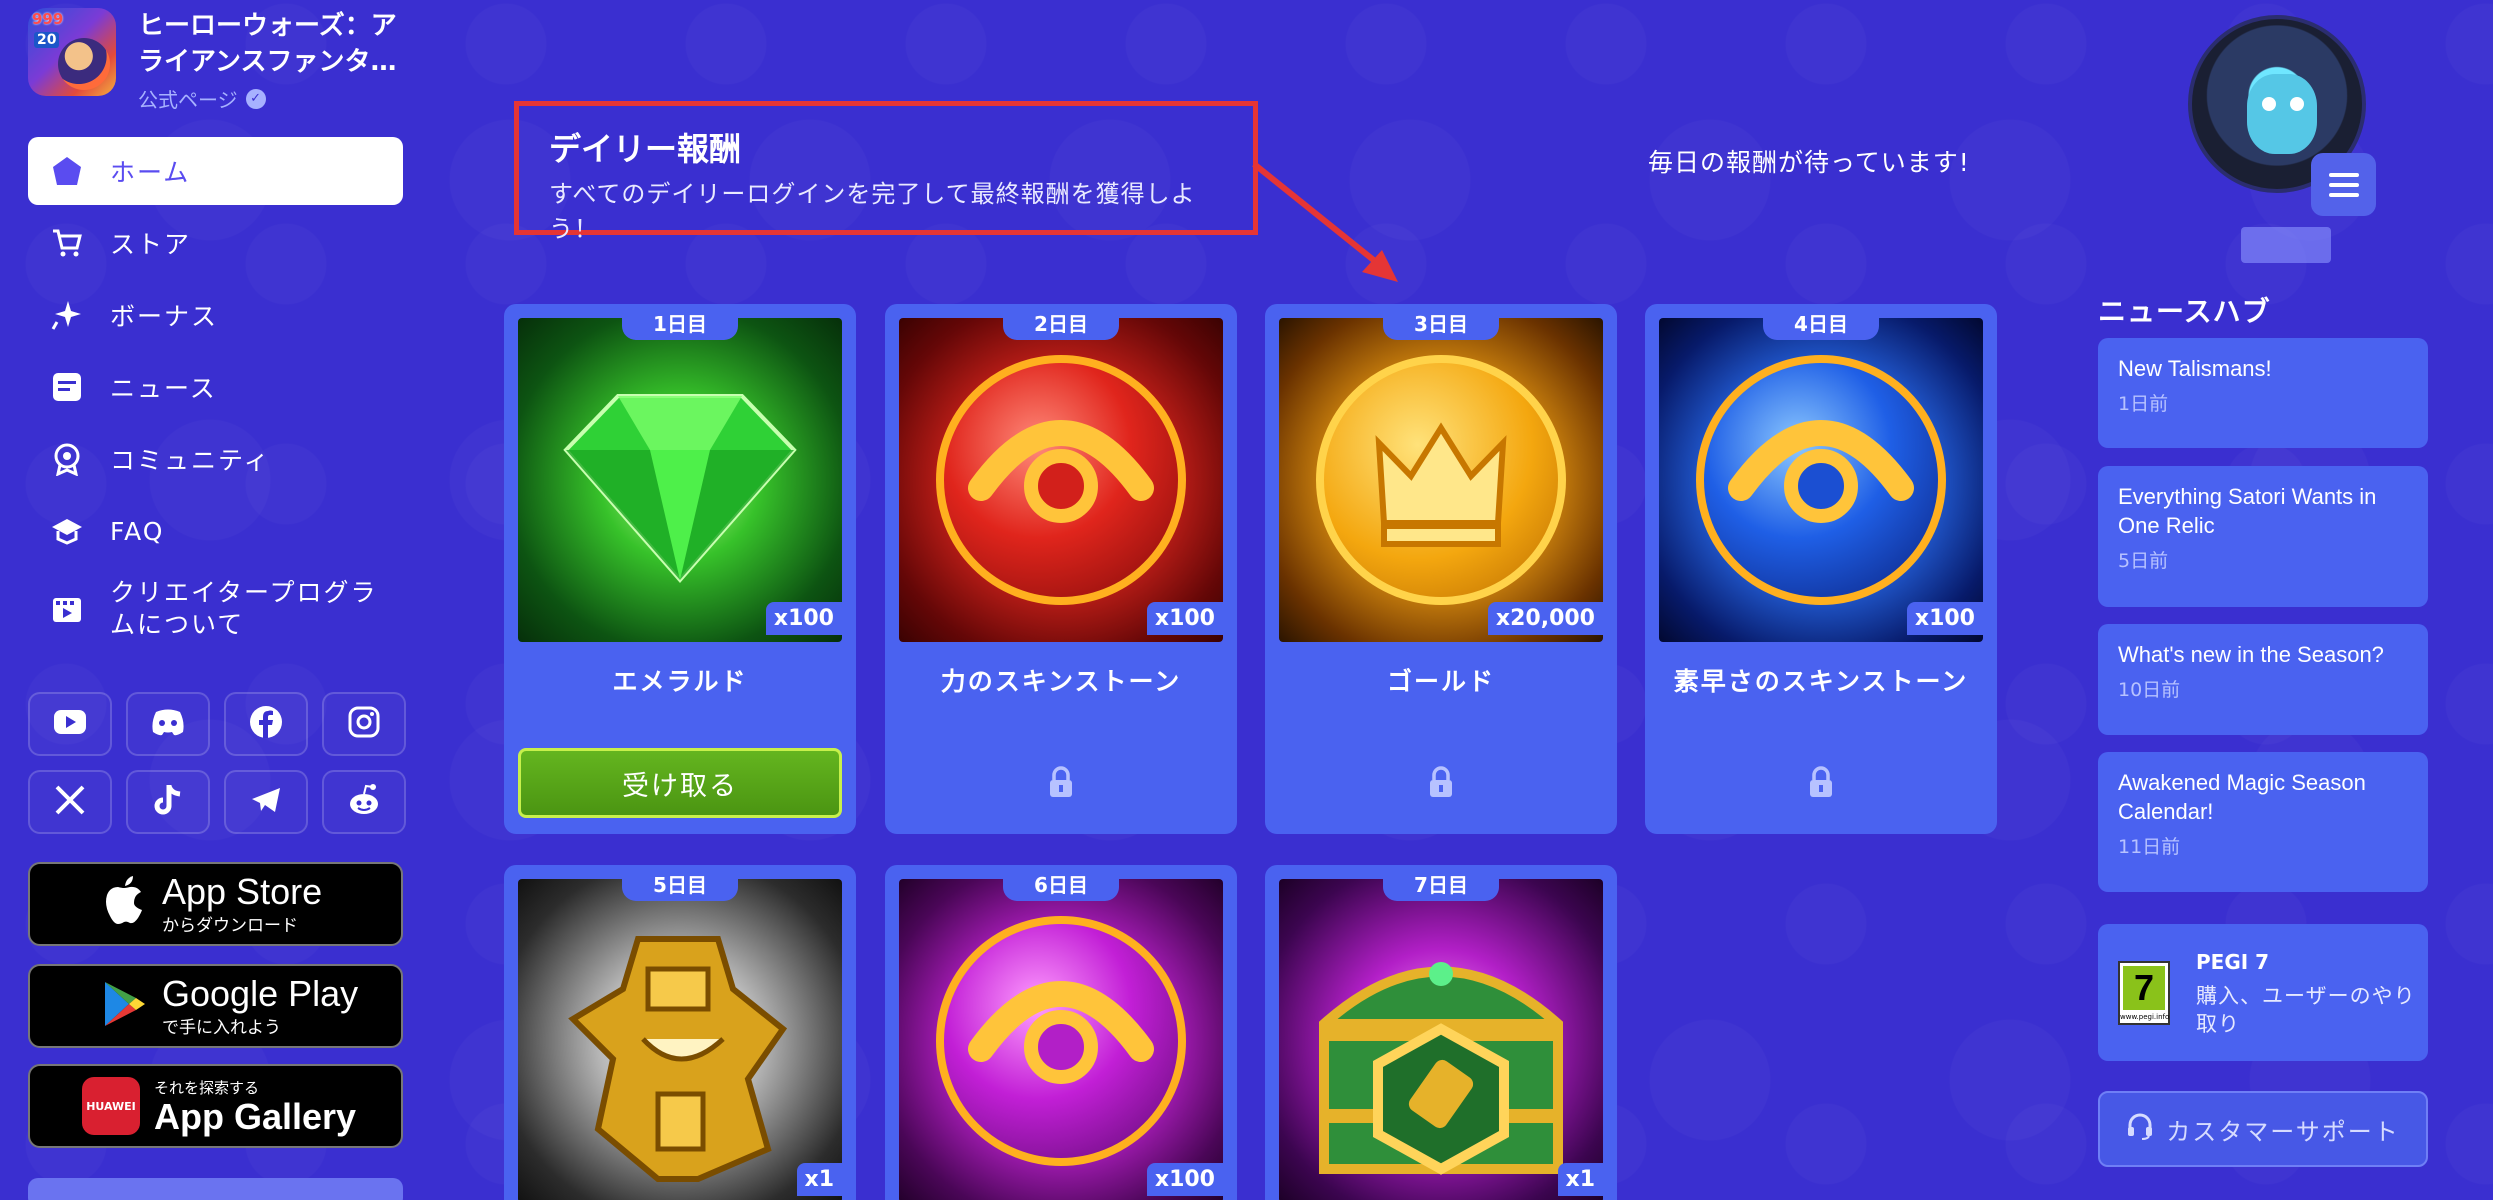  I want to click on app-gallery-caption: それを探索する, so click(207, 1087).